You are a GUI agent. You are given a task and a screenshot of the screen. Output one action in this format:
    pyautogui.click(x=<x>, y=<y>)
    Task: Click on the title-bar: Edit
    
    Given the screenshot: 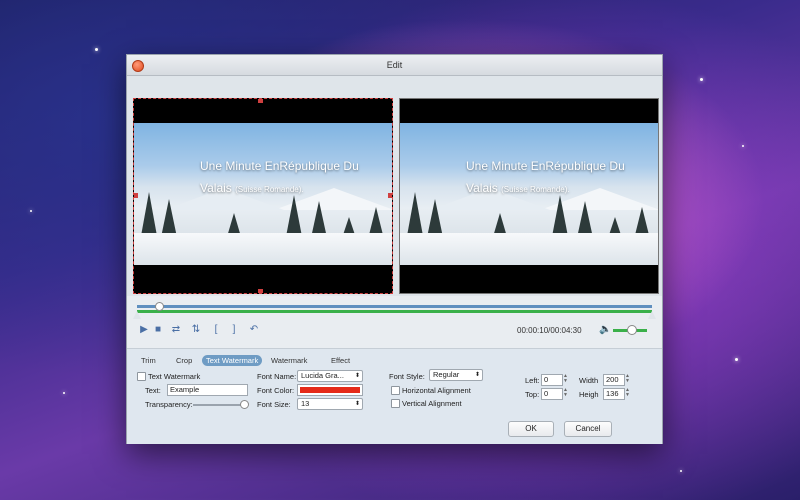 What is the action you would take?
    pyautogui.click(x=394, y=65)
    